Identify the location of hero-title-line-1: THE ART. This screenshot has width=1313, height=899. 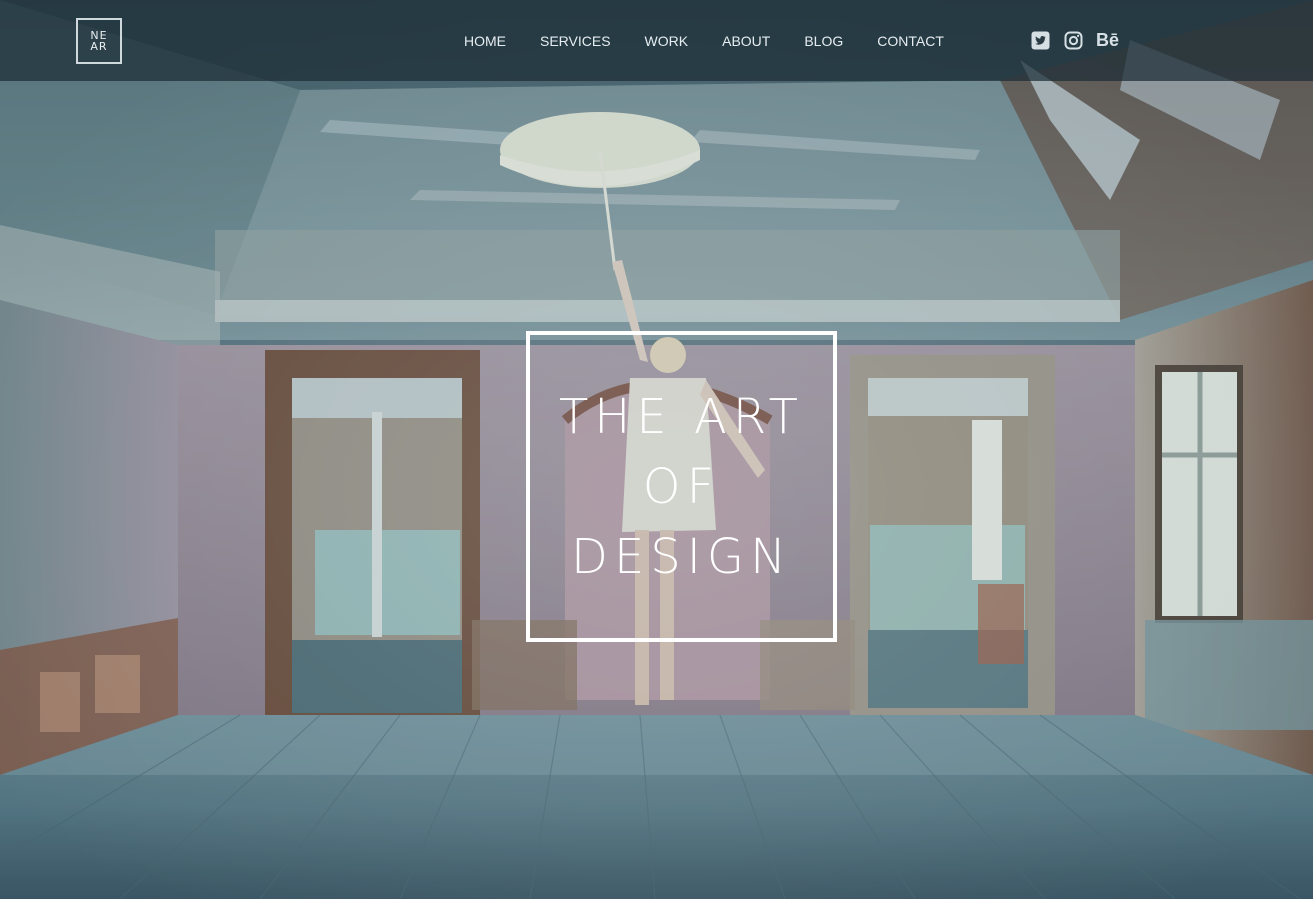
(681, 416).